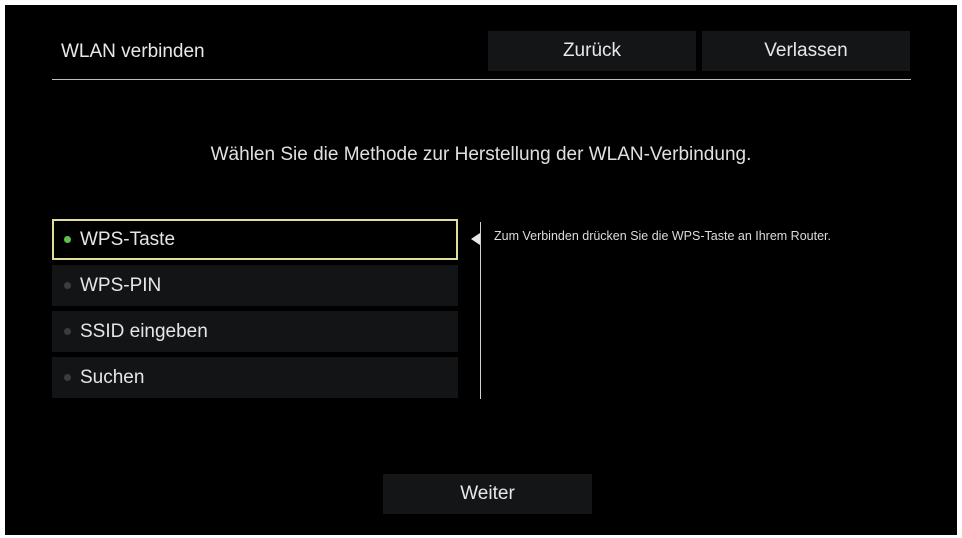  Describe the element at coordinates (487, 494) in the screenshot. I see `next-button: Weiter` at that location.